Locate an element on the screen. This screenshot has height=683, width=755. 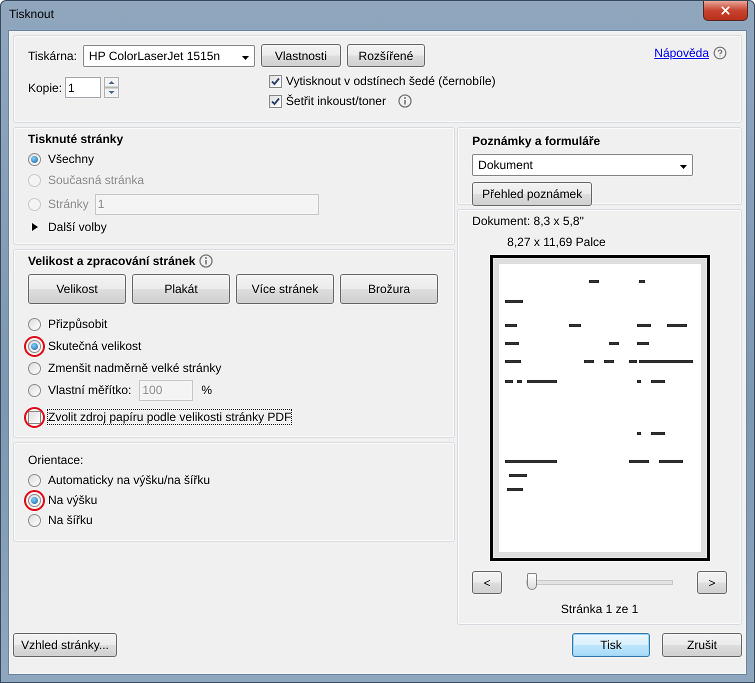
option-label: Zvolit zdroj papíru podle velikosti stránky PDF is located at coordinates (170, 417).